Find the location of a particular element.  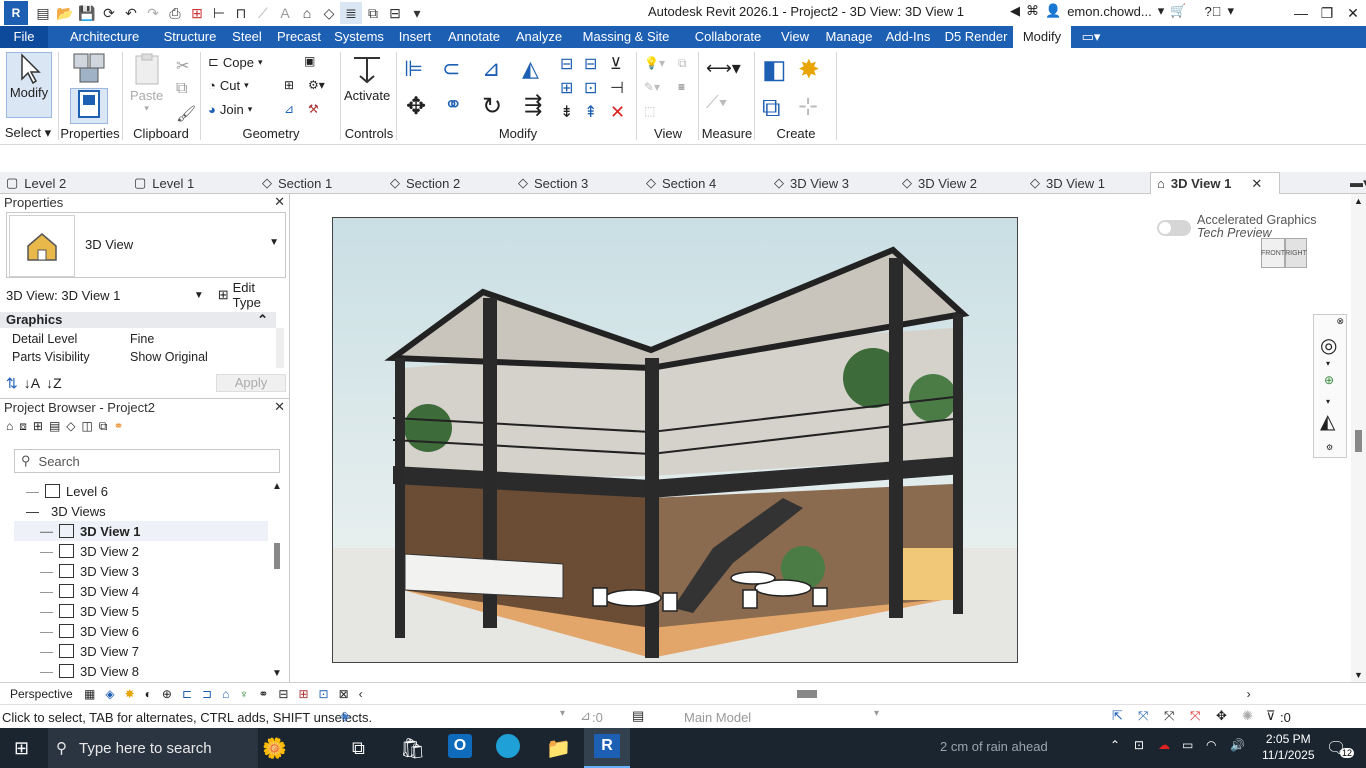

tab-view: View is located at coordinates (795, 37).